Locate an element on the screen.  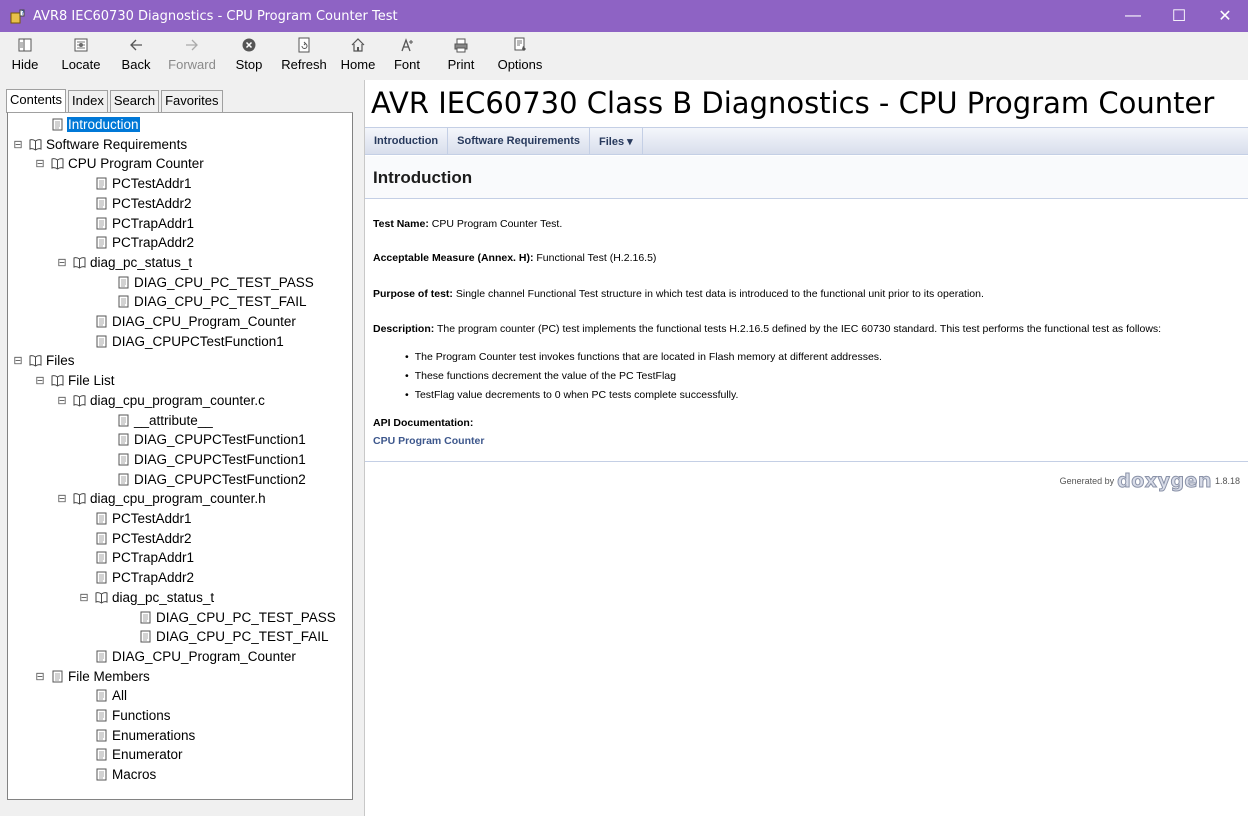
back-button: Back is located at coordinates (136, 56).